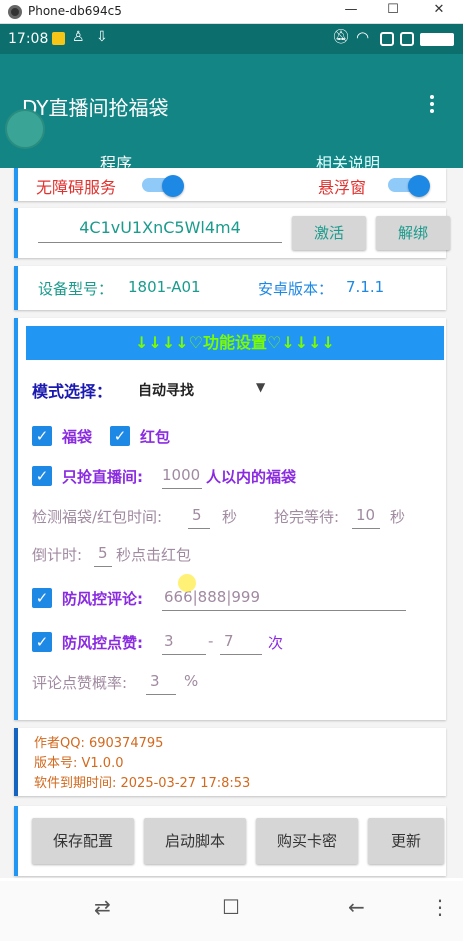 Image resolution: width=463 pixels, height=941 pixels. What do you see at coordinates (251, 477) in the screenshot?
I see `only-grab-suffix: 人以内的福袋` at bounding box center [251, 477].